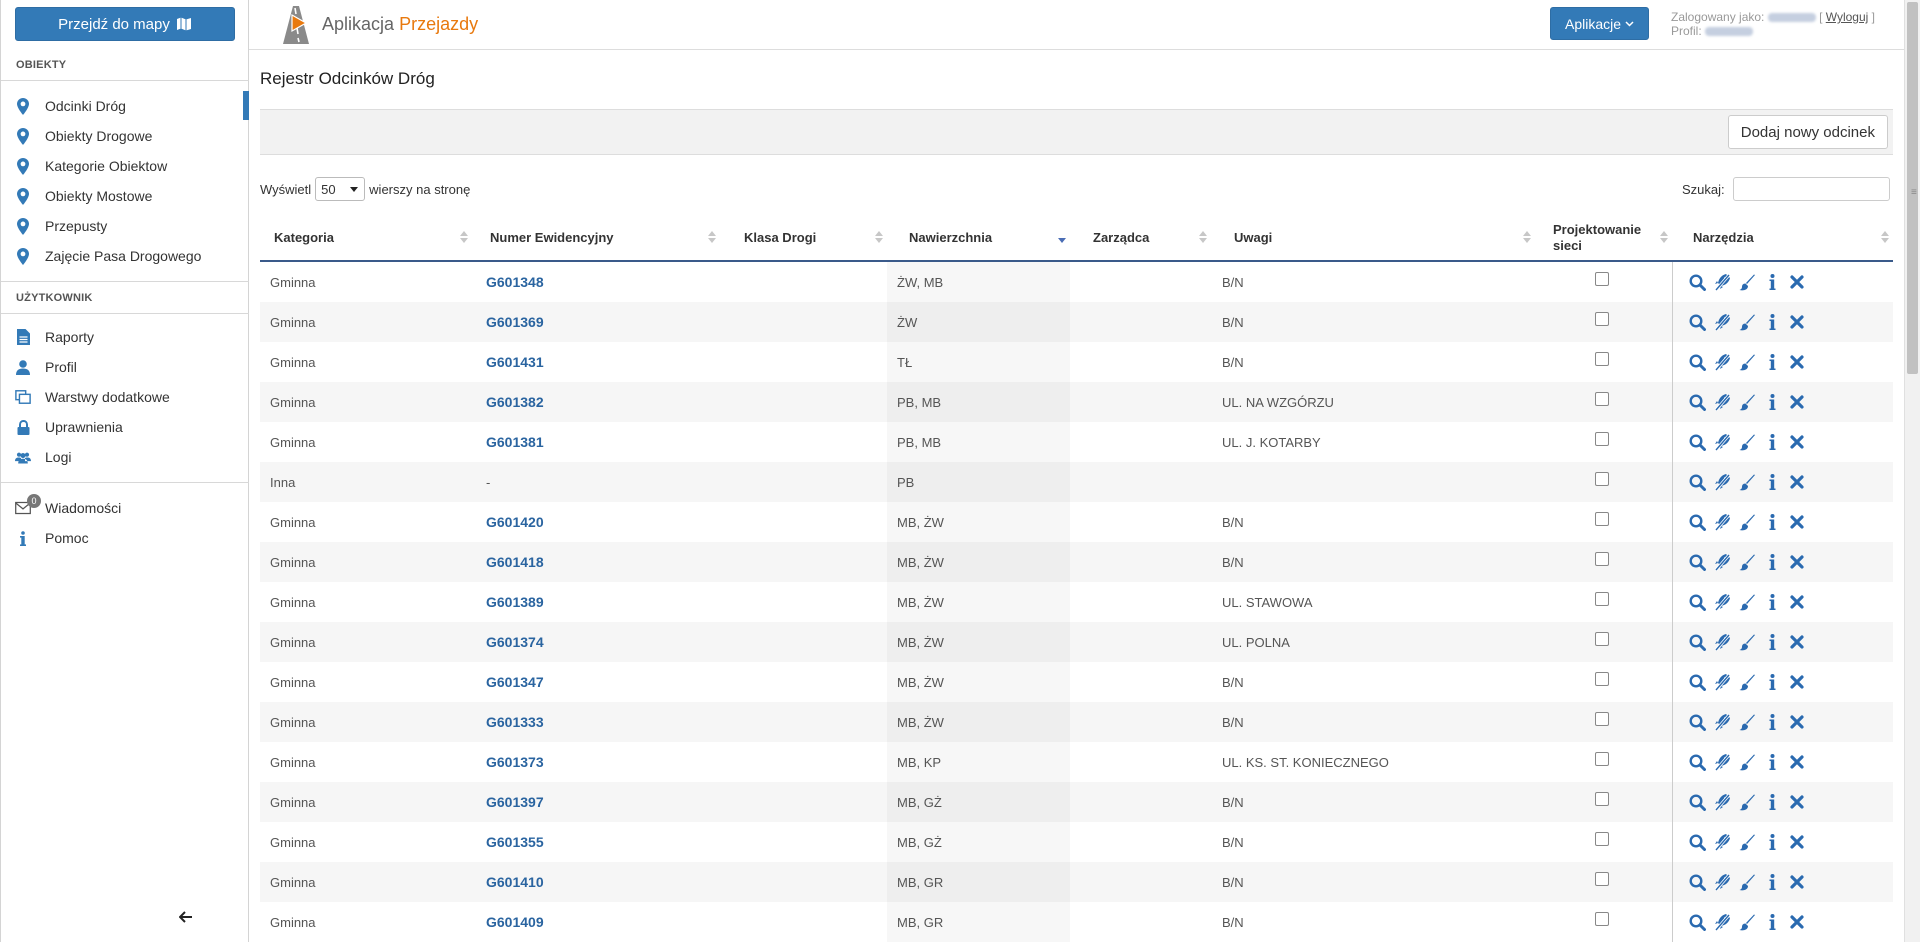 This screenshot has height=942, width=1920. Describe the element at coordinates (1847, 17) in the screenshot. I see `logout-link: Wyloguj` at that location.